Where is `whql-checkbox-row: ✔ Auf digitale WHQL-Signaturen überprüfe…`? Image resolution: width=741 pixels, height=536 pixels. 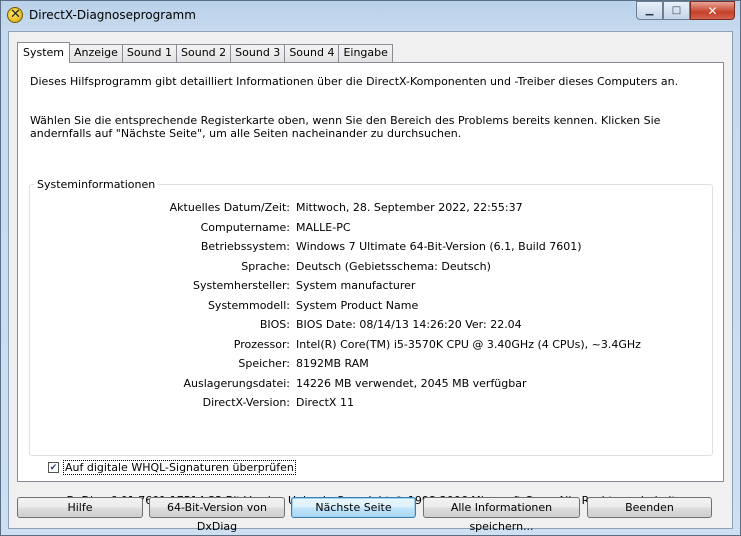
whql-checkbox-row: ✔ Auf digitale WHQL-Signaturen überprüfe… is located at coordinates (172, 467).